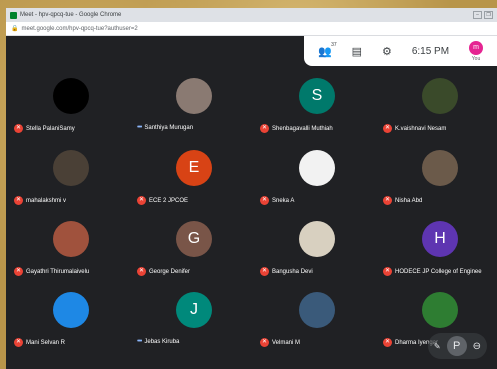 The width and height of the screenshot is (497, 369). What do you see at coordinates (292, 271) in the screenshot?
I see `participant-name: Bangusha Devi` at bounding box center [292, 271].